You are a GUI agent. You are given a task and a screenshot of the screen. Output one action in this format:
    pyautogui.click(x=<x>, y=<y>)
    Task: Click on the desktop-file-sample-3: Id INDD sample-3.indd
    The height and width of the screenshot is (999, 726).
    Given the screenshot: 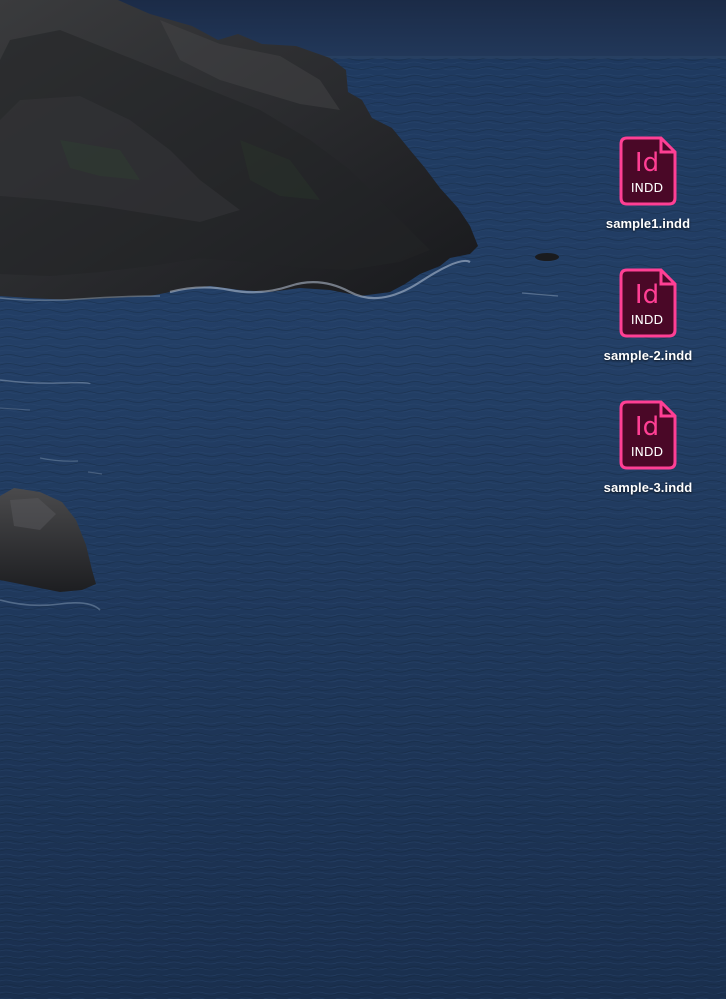 What is the action you would take?
    pyautogui.click(x=648, y=447)
    